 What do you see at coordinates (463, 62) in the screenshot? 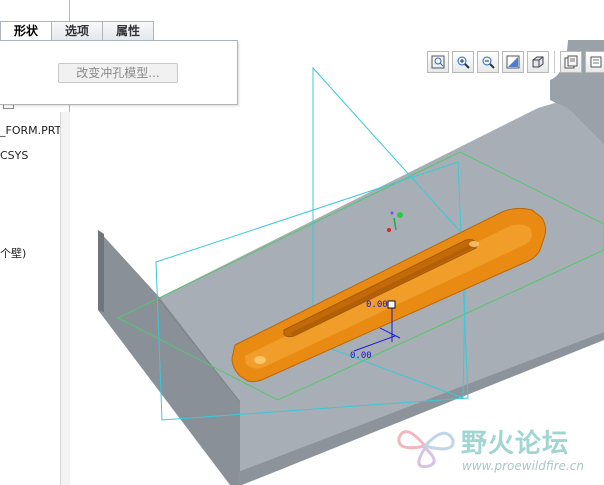
I see `zoom-in-icon` at bounding box center [463, 62].